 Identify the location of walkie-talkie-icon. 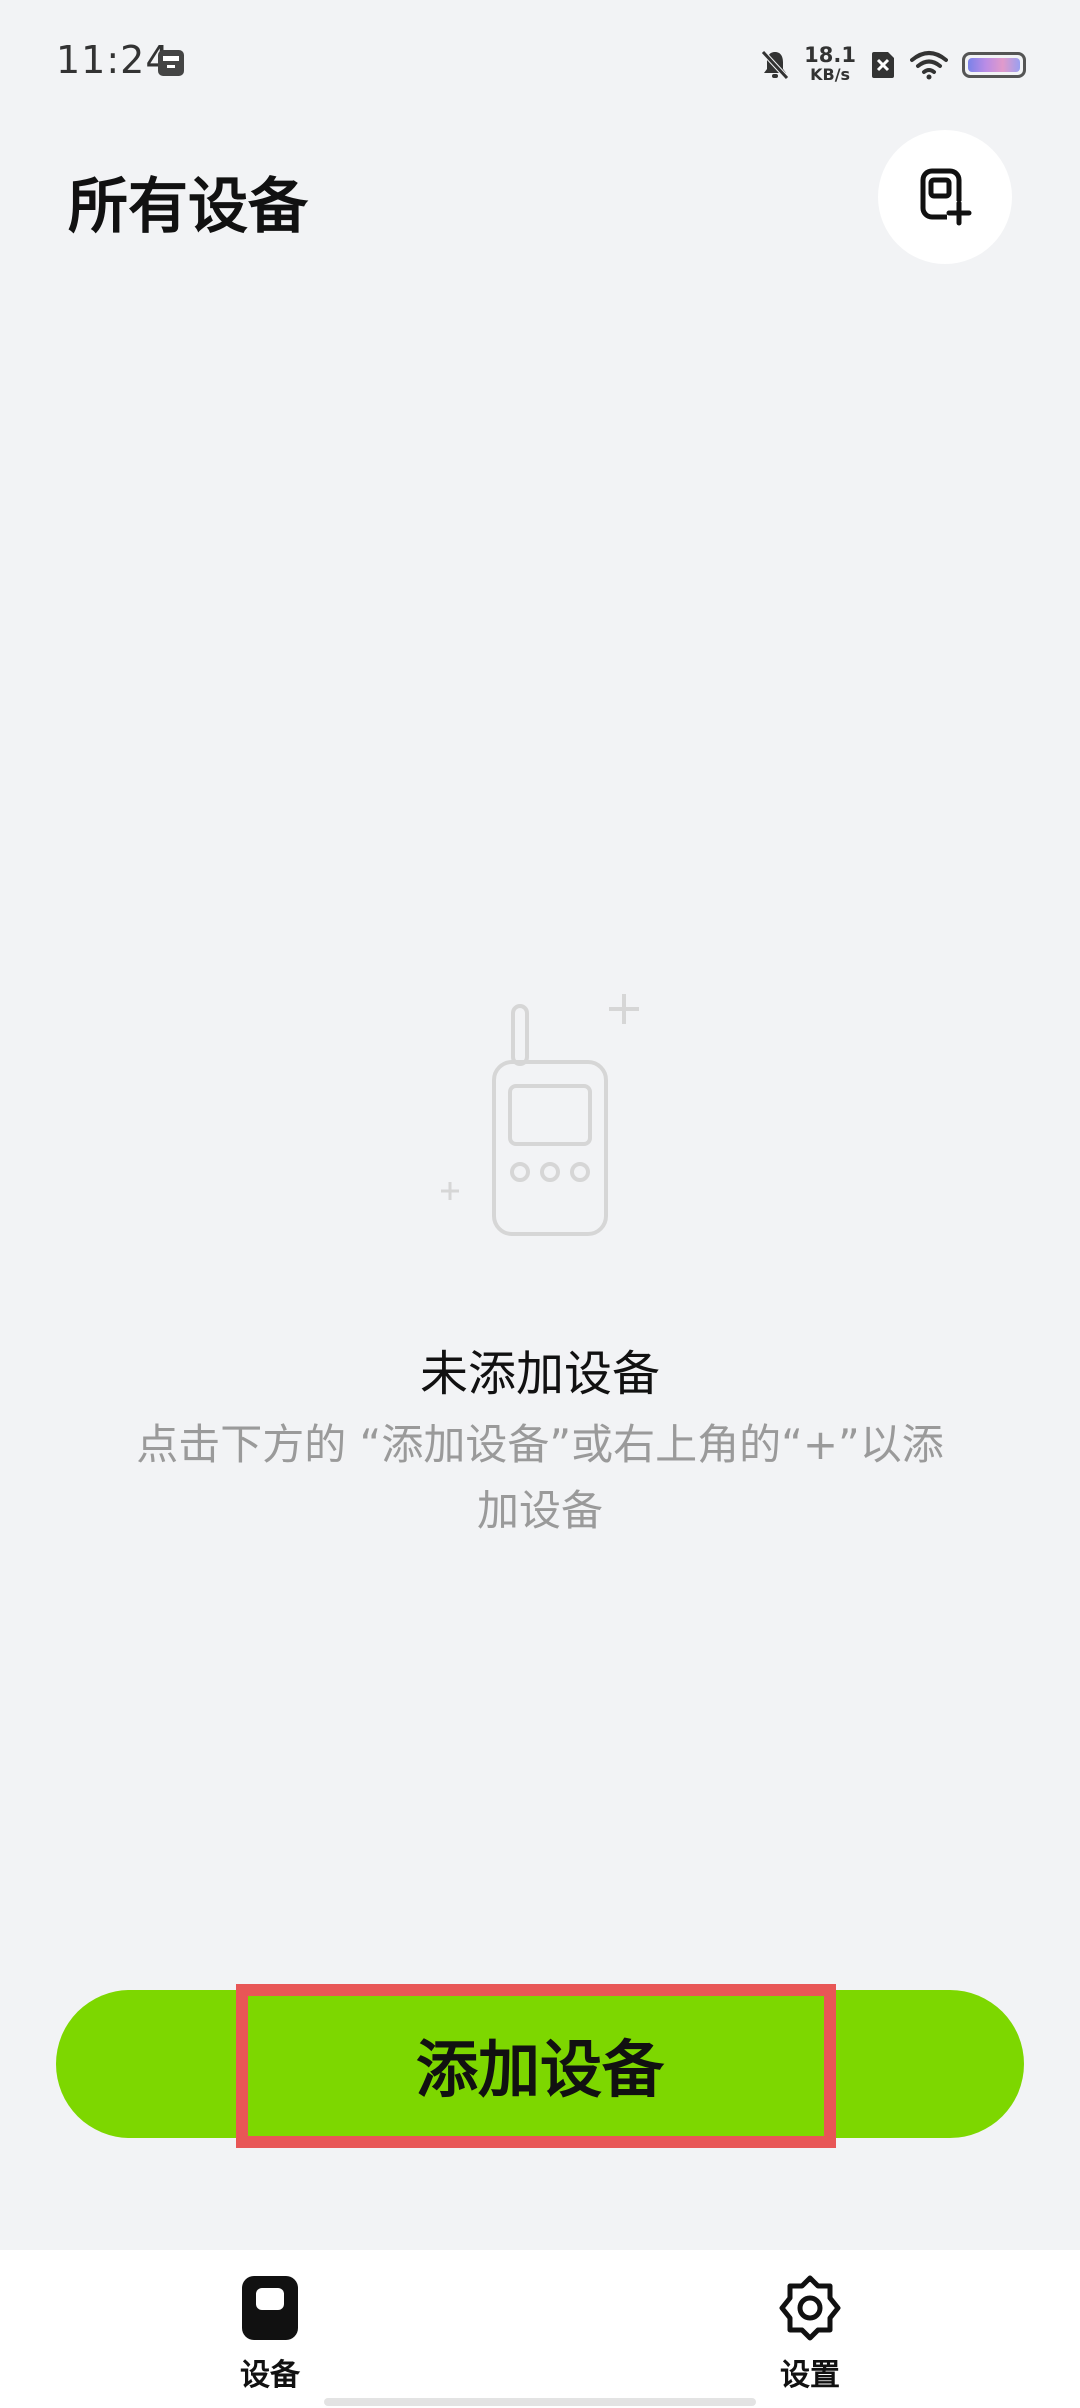
(540, 1115).